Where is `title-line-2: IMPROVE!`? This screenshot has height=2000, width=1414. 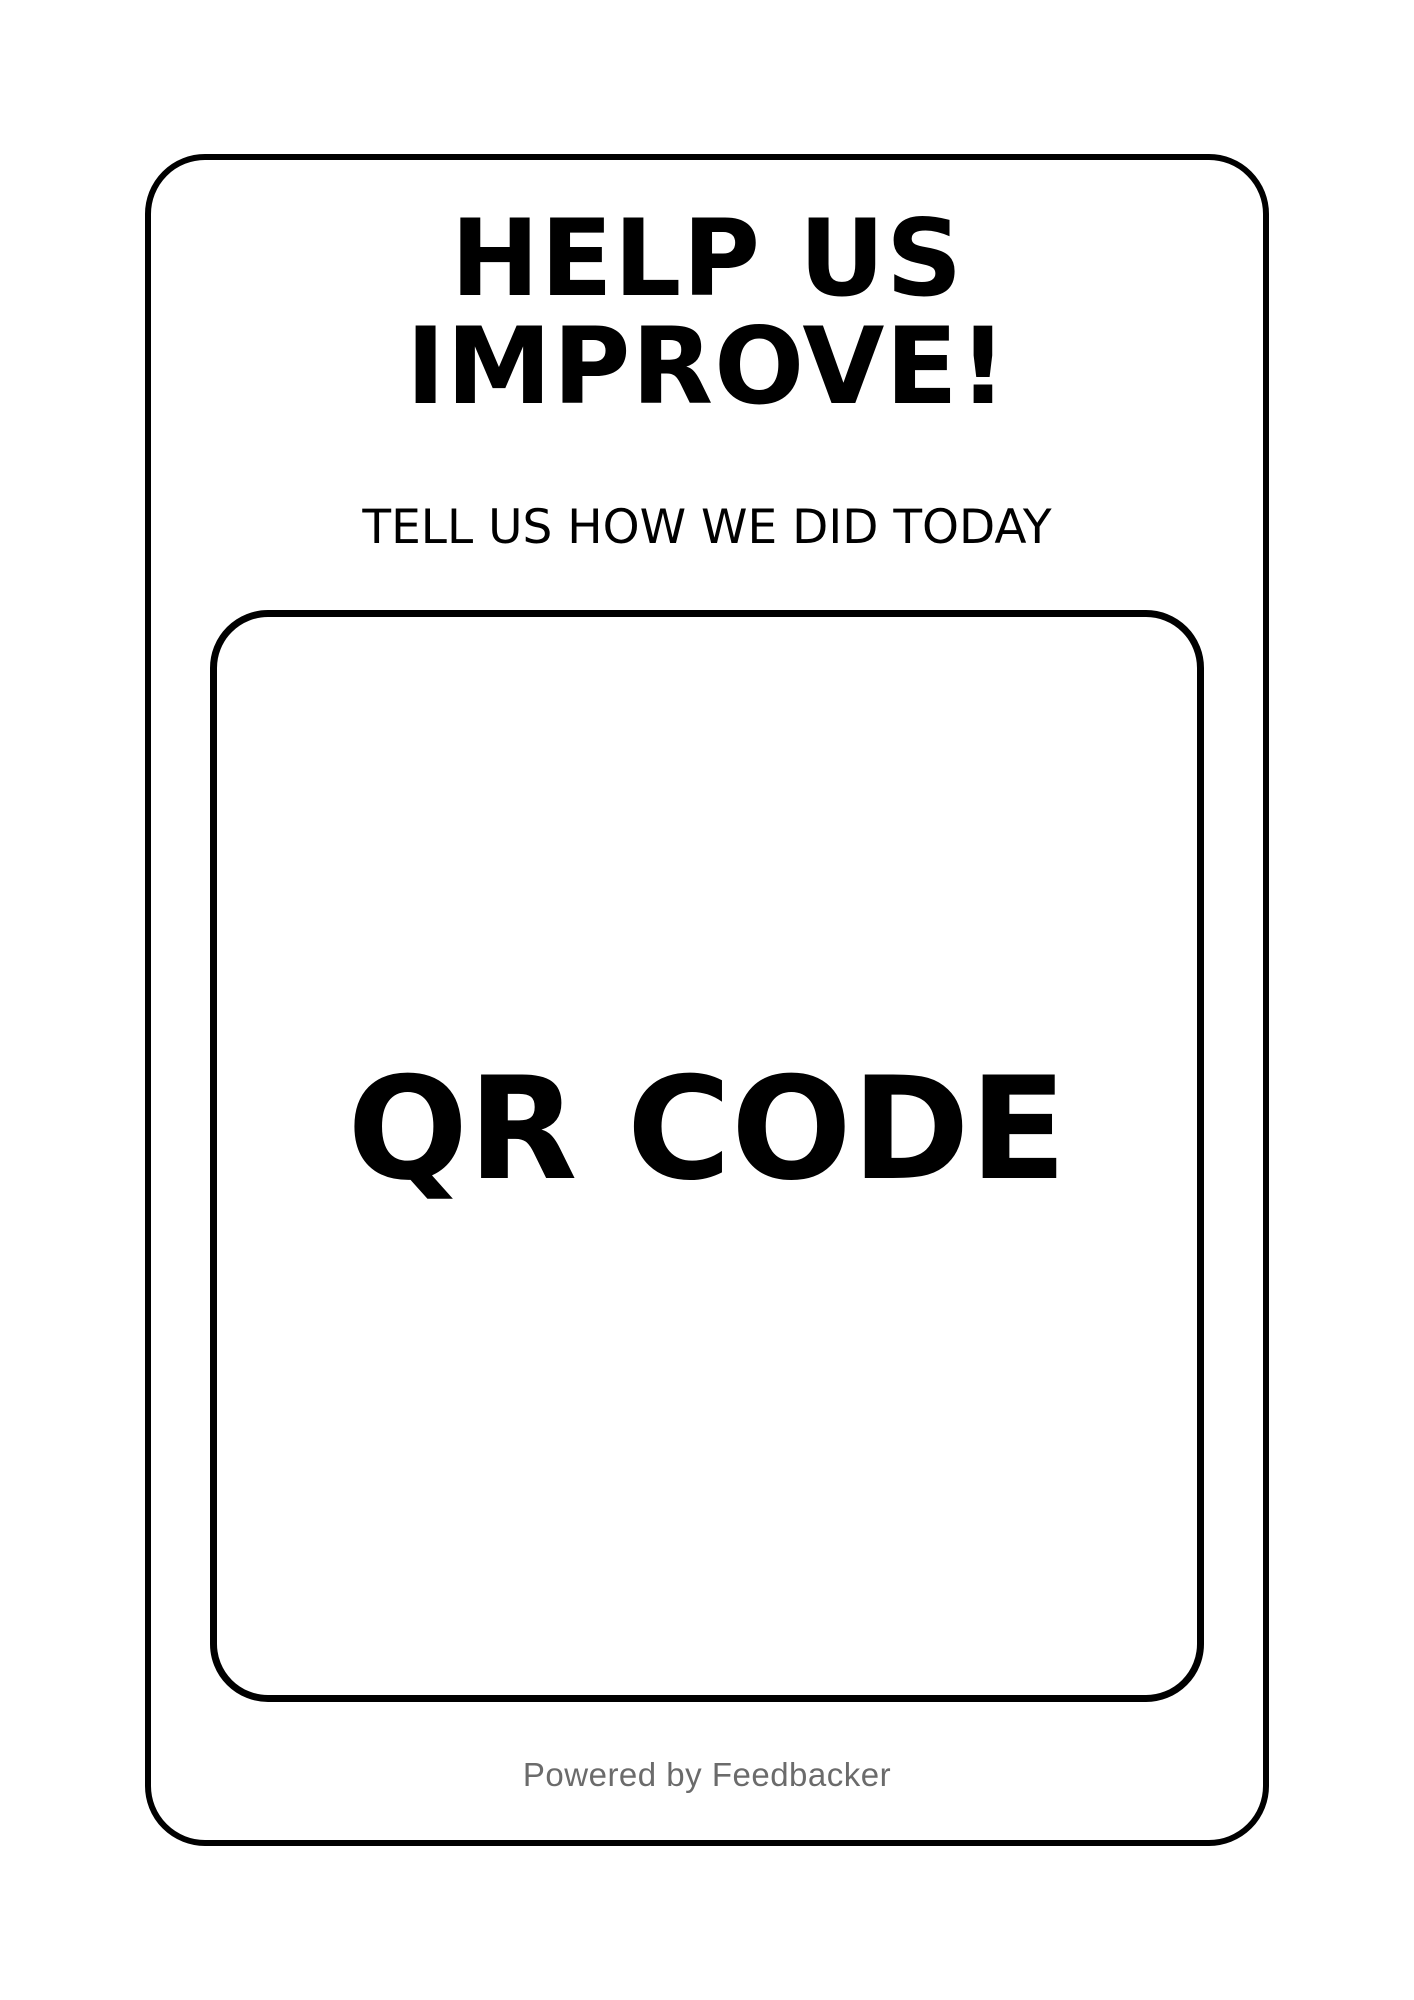 title-line-2: IMPROVE! is located at coordinates (707, 366).